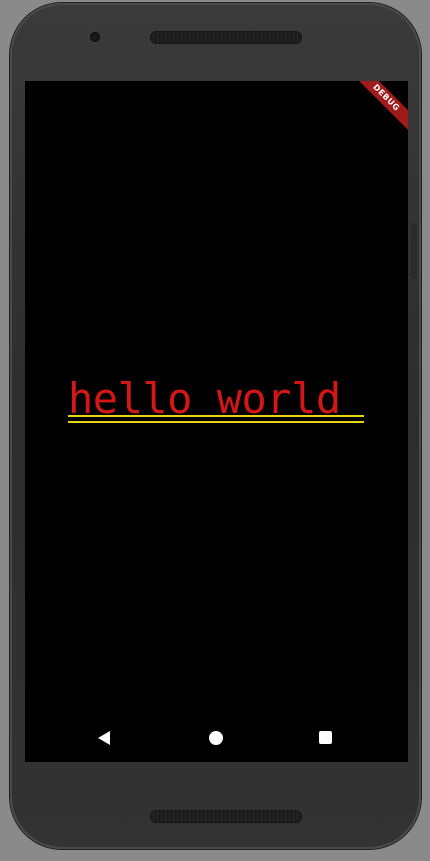 This screenshot has height=861, width=430. Describe the element at coordinates (226, 37) in the screenshot. I see `top-speaker-grille` at that location.